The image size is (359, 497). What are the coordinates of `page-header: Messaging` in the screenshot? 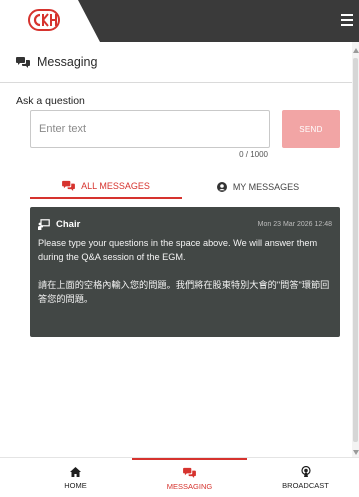 It's located at (176, 62).